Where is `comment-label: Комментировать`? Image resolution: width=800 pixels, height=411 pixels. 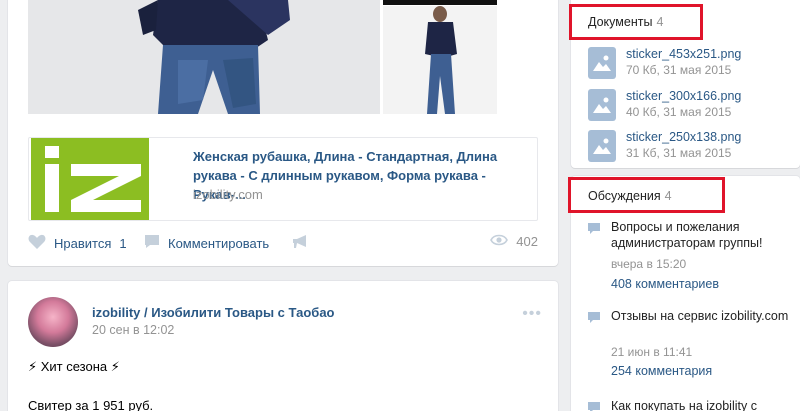
comment-label: Комментировать is located at coordinates (219, 243).